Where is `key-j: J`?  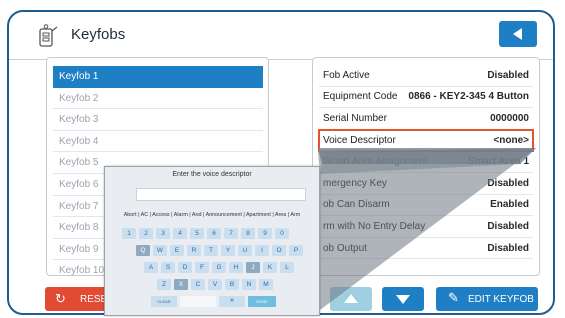
key-j: J is located at coordinates (253, 267).